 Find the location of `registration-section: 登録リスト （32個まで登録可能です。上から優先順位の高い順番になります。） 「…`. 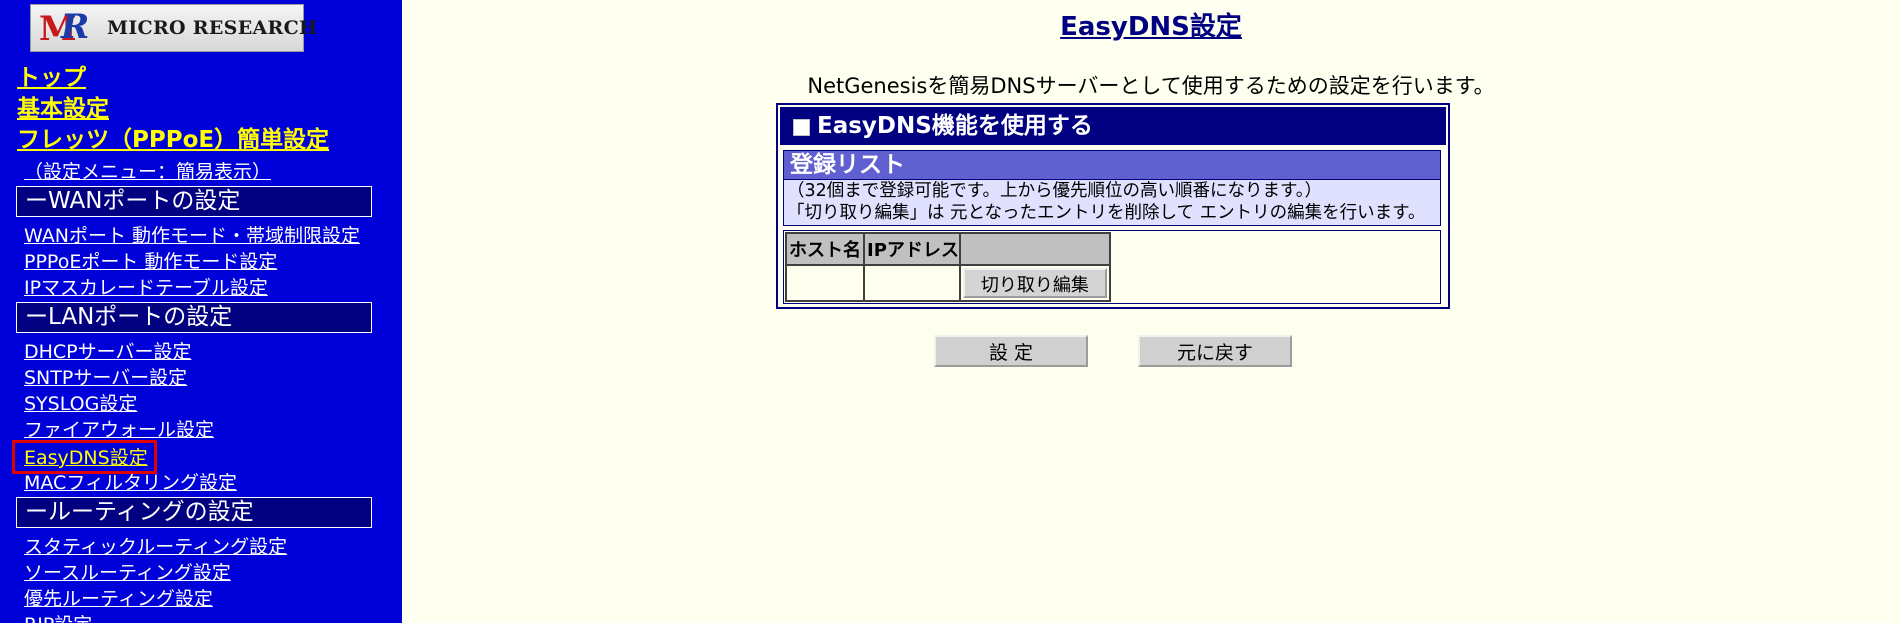

registration-section: 登録リスト （32個まで登録可能です。上から優先順位の高い順番になります。） 「… is located at coordinates (1113, 237).